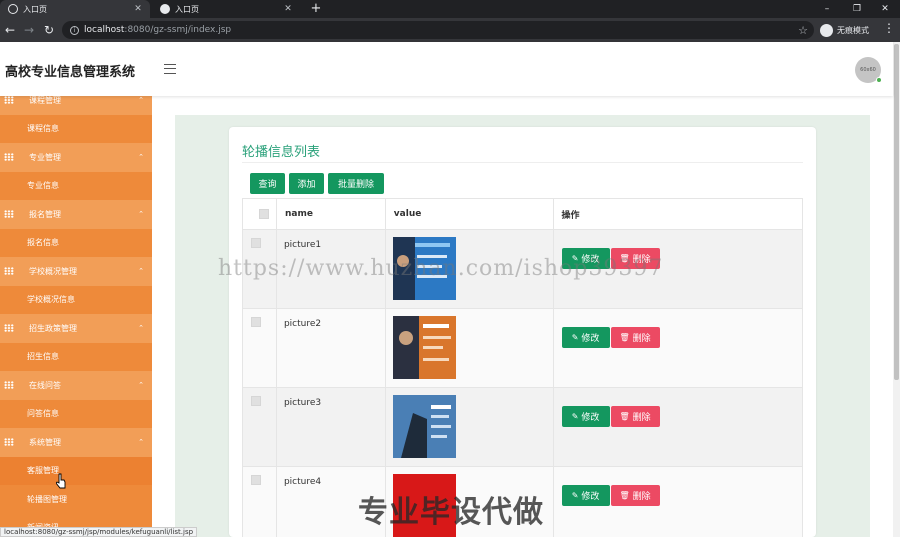  Describe the element at coordinates (267, 183) in the screenshot. I see `search-button: 查询` at that location.